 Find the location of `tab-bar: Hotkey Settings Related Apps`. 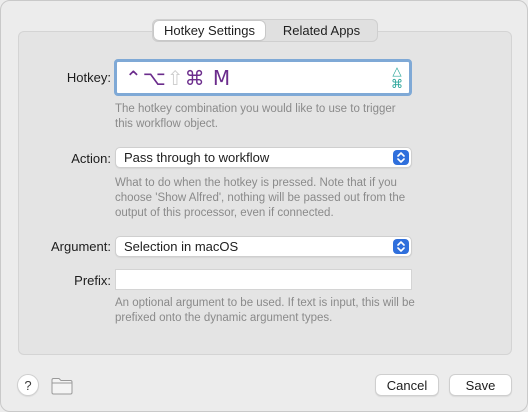

tab-bar: Hotkey Settings Related Apps is located at coordinates (265, 30).